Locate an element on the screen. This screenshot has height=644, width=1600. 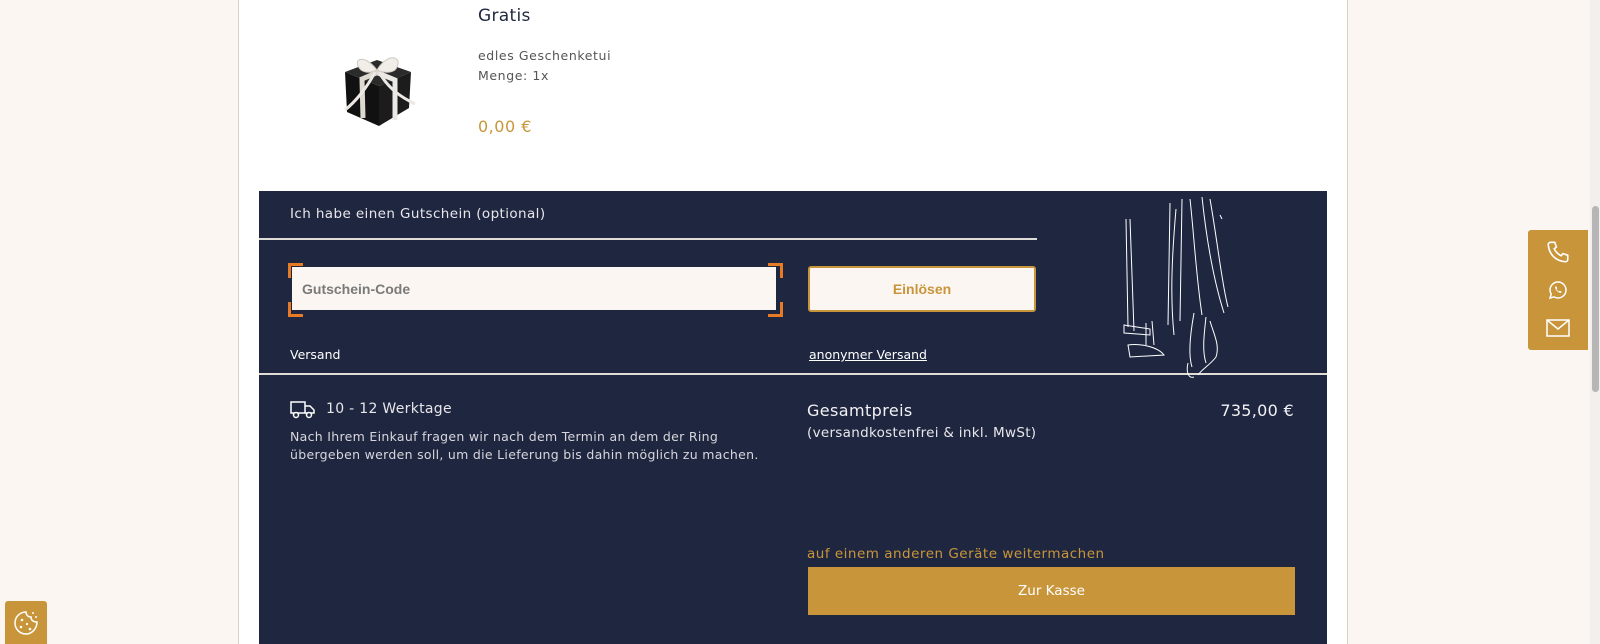
truck-icon is located at coordinates (302, 410).